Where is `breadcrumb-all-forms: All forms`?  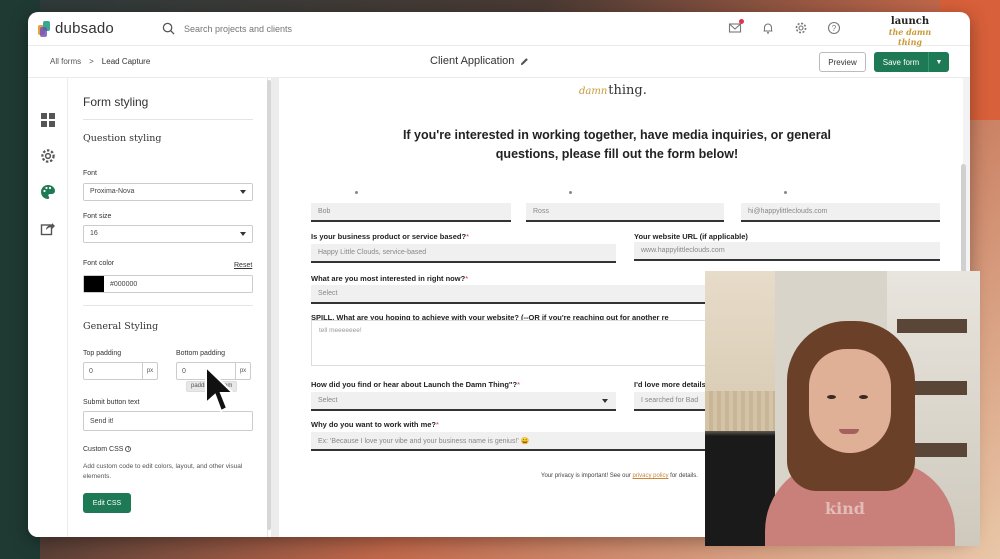
breadcrumb-all-forms: All forms is located at coordinates (65, 61).